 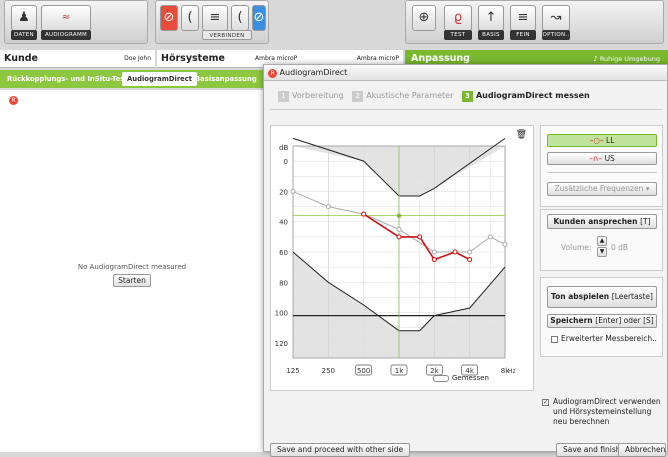 What do you see at coordinates (67, 79) in the screenshot?
I see `tab-feedback-test: Rückkopplungs- und InSitu-Test` at bounding box center [67, 79].